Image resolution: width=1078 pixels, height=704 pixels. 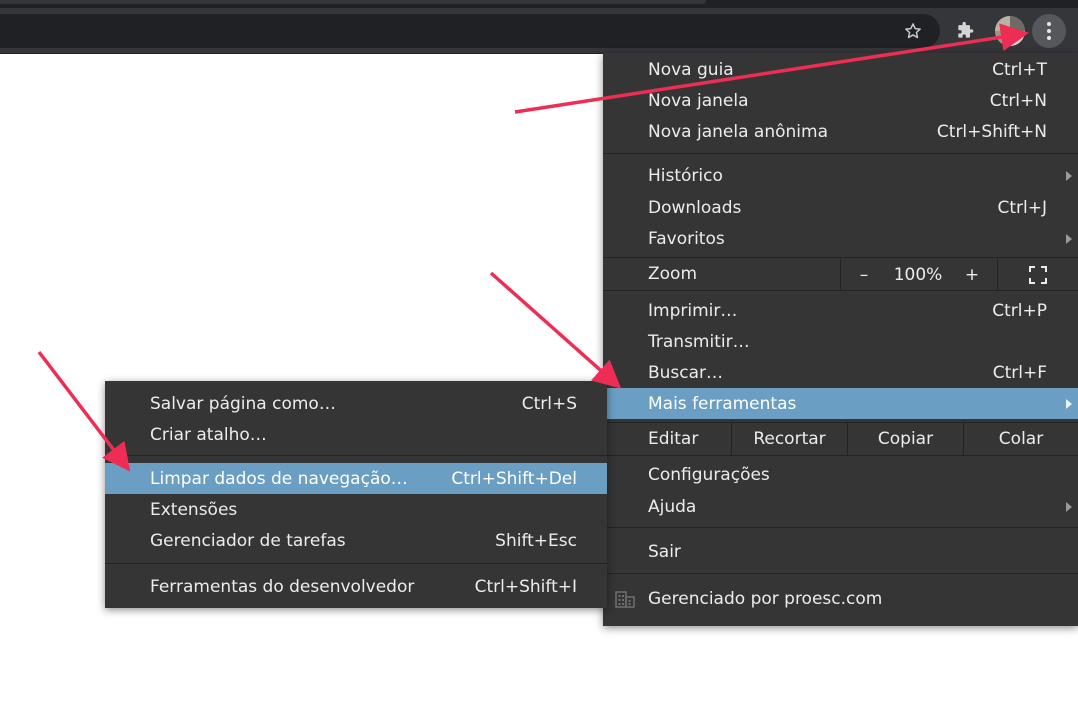 What do you see at coordinates (905, 438) in the screenshot?
I see `copy-button: Copiar` at bounding box center [905, 438].